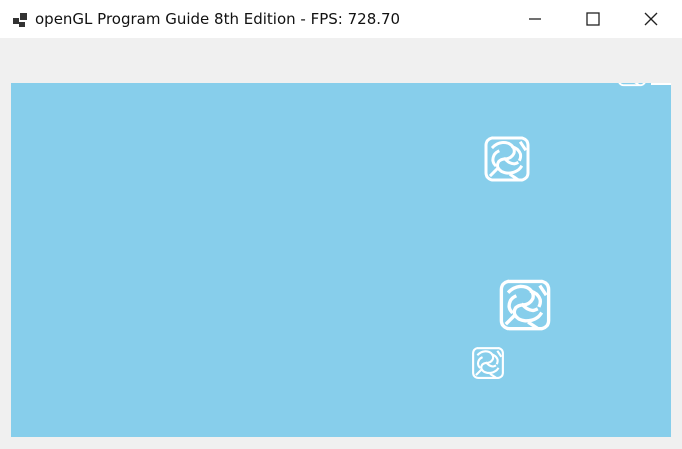 Image resolution: width=682 pixels, height=449 pixels. Describe the element at coordinates (661, 84) in the screenshot. I see `top-right-highlight` at that location.